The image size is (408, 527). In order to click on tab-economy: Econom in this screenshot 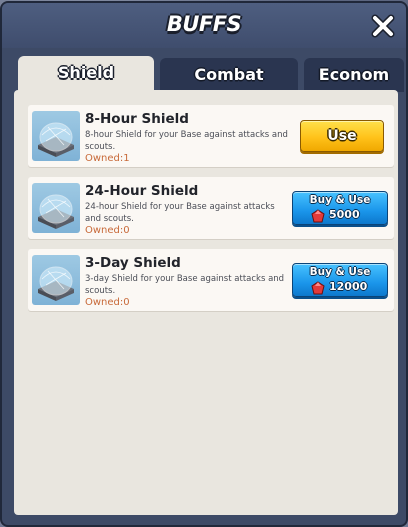, I will do `click(354, 75)`.